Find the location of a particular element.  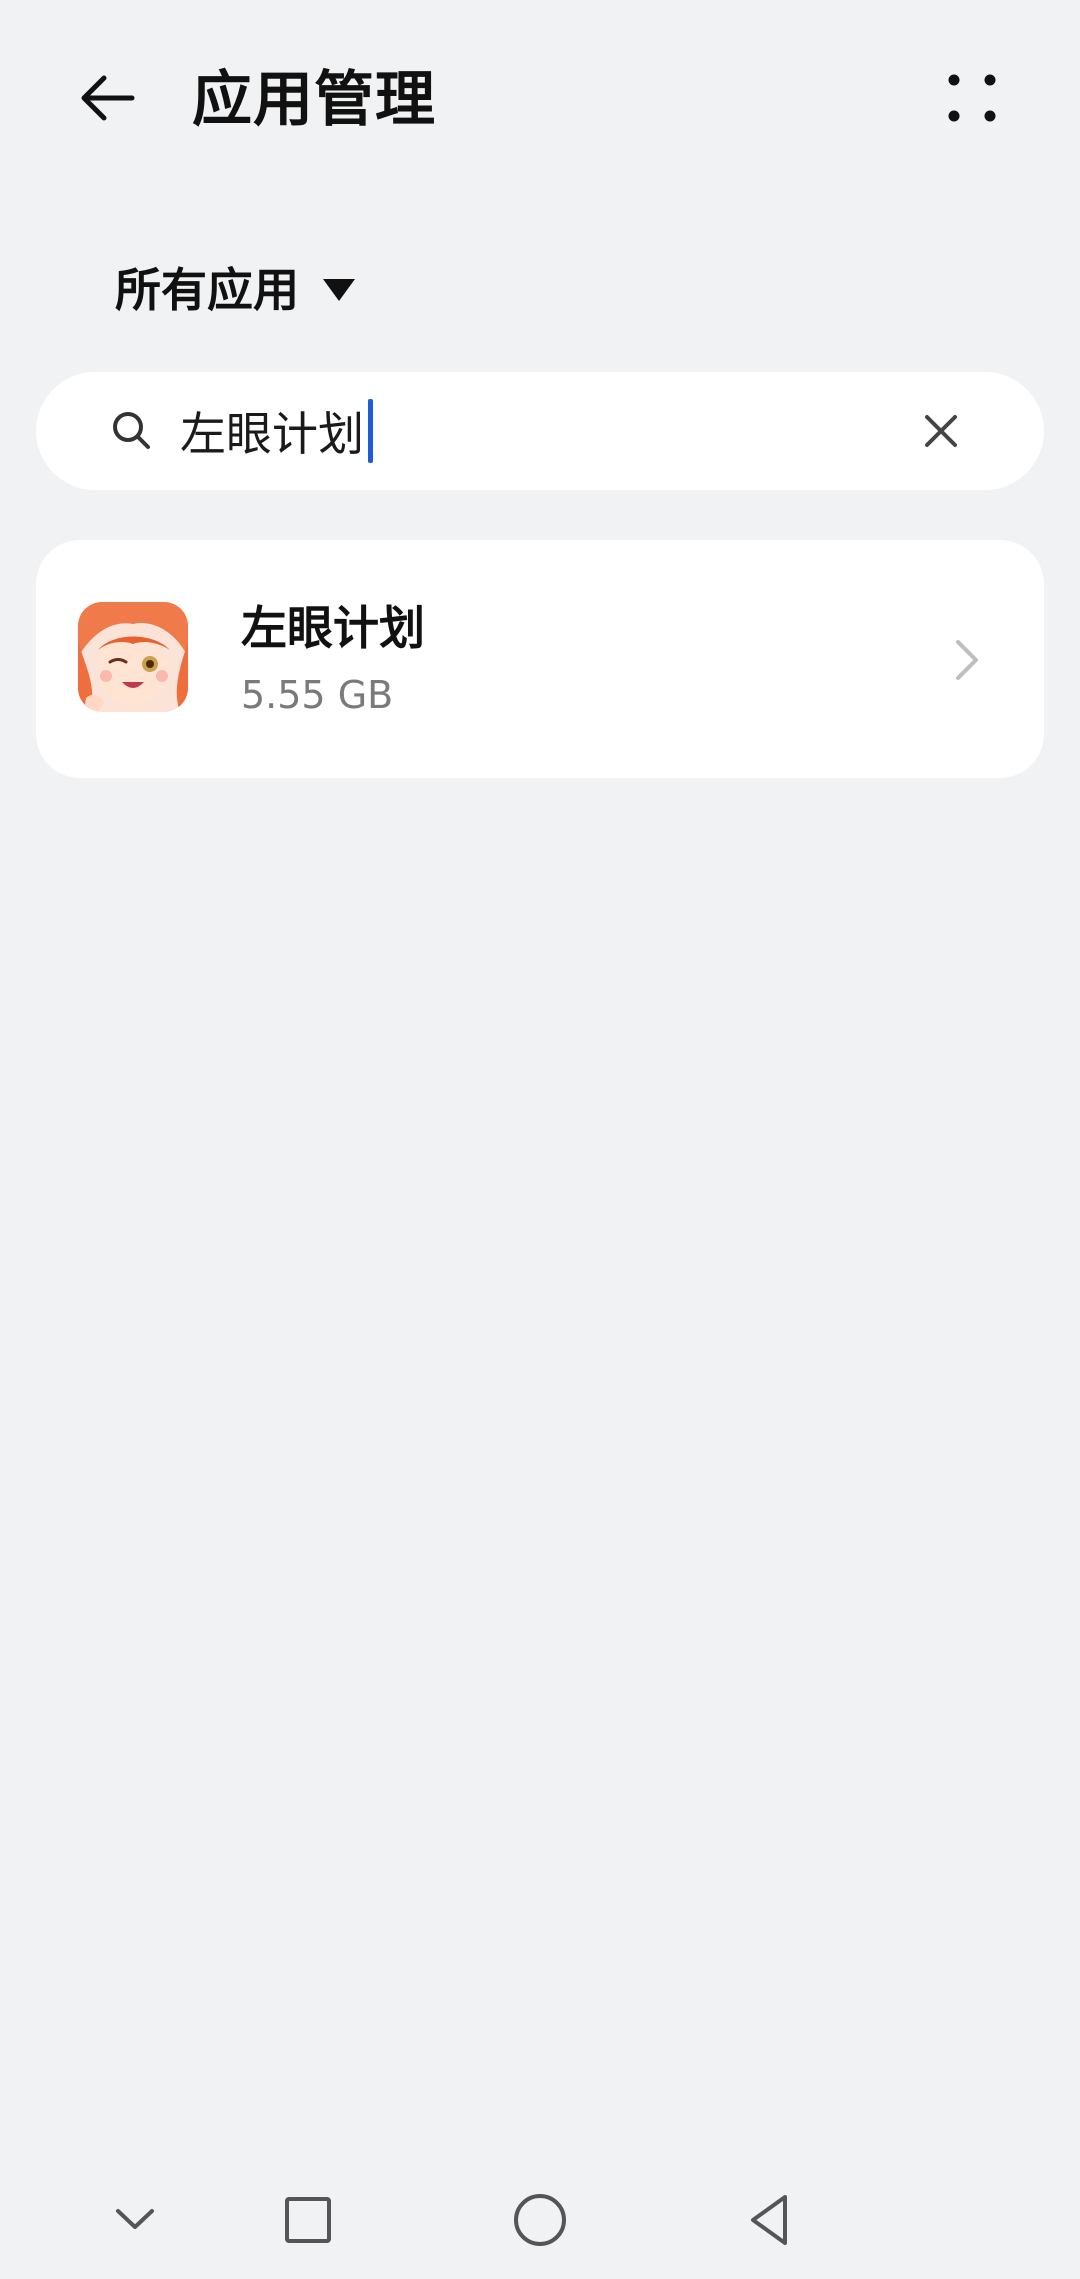

page-title: 应用管理 is located at coordinates (314, 100).